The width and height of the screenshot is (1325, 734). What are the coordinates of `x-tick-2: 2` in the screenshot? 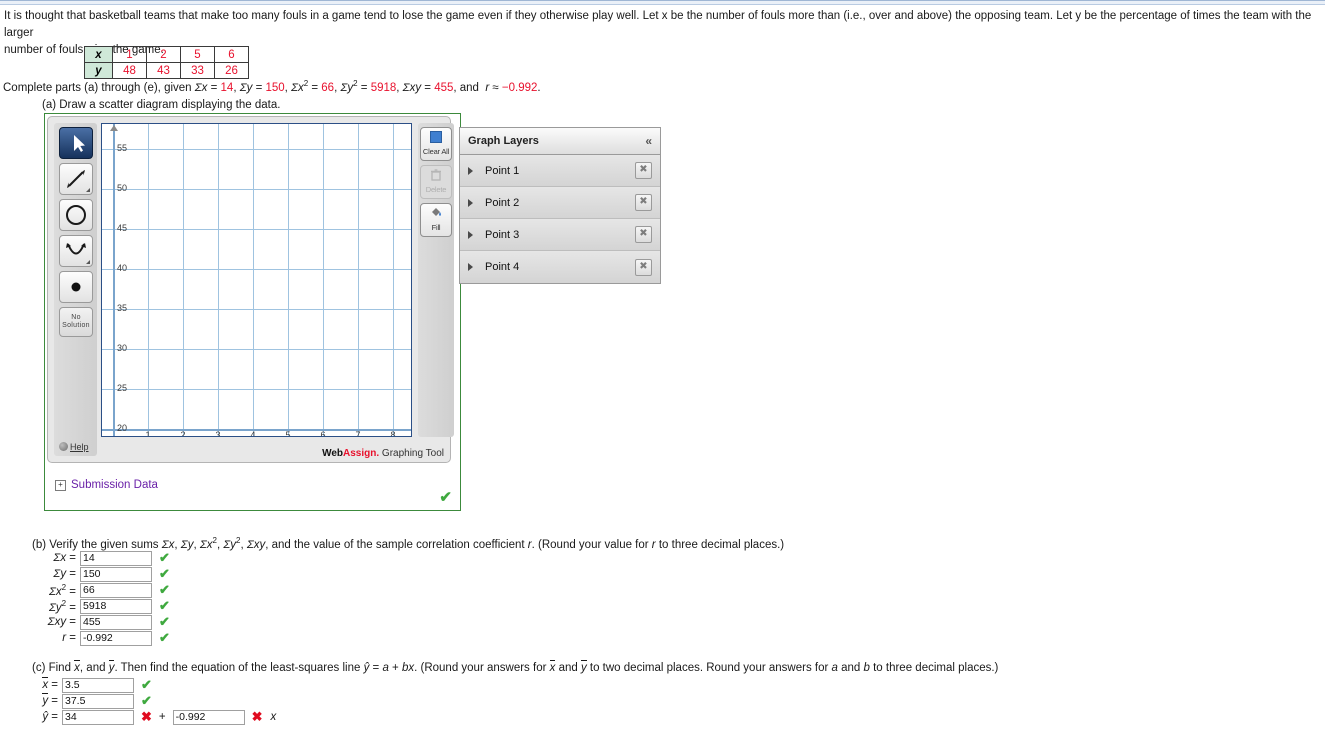 It's located at (183, 433).